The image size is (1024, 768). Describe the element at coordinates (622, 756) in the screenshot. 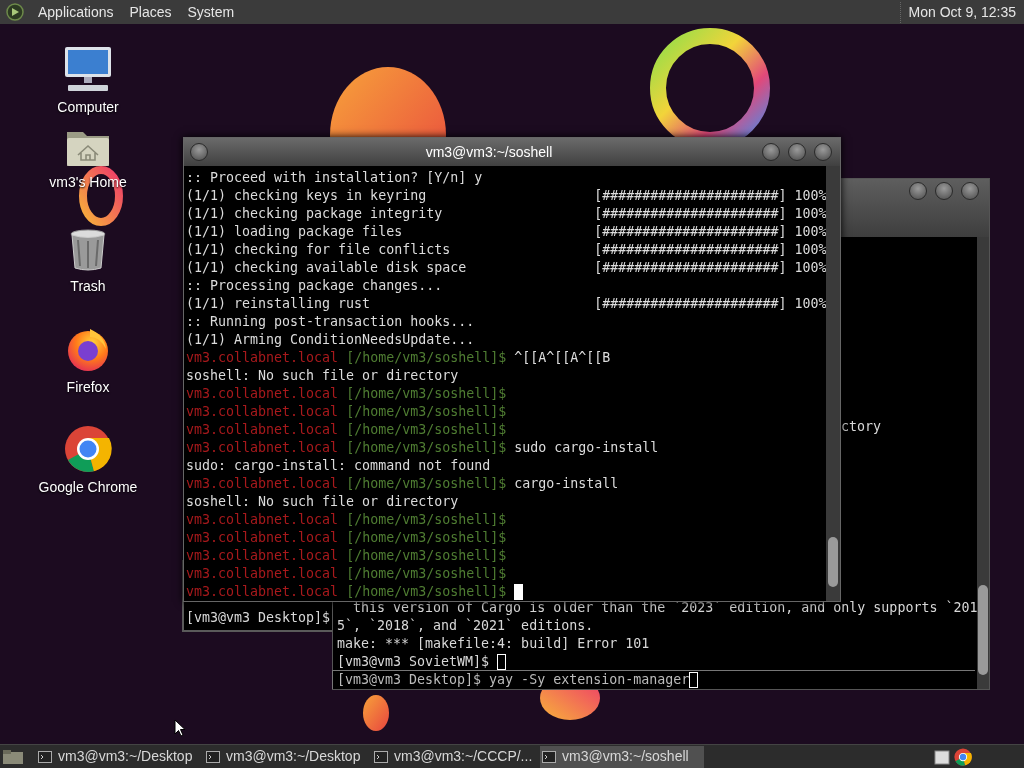

I see `taskbar-item: vm3@vm3:~/soshell` at that location.